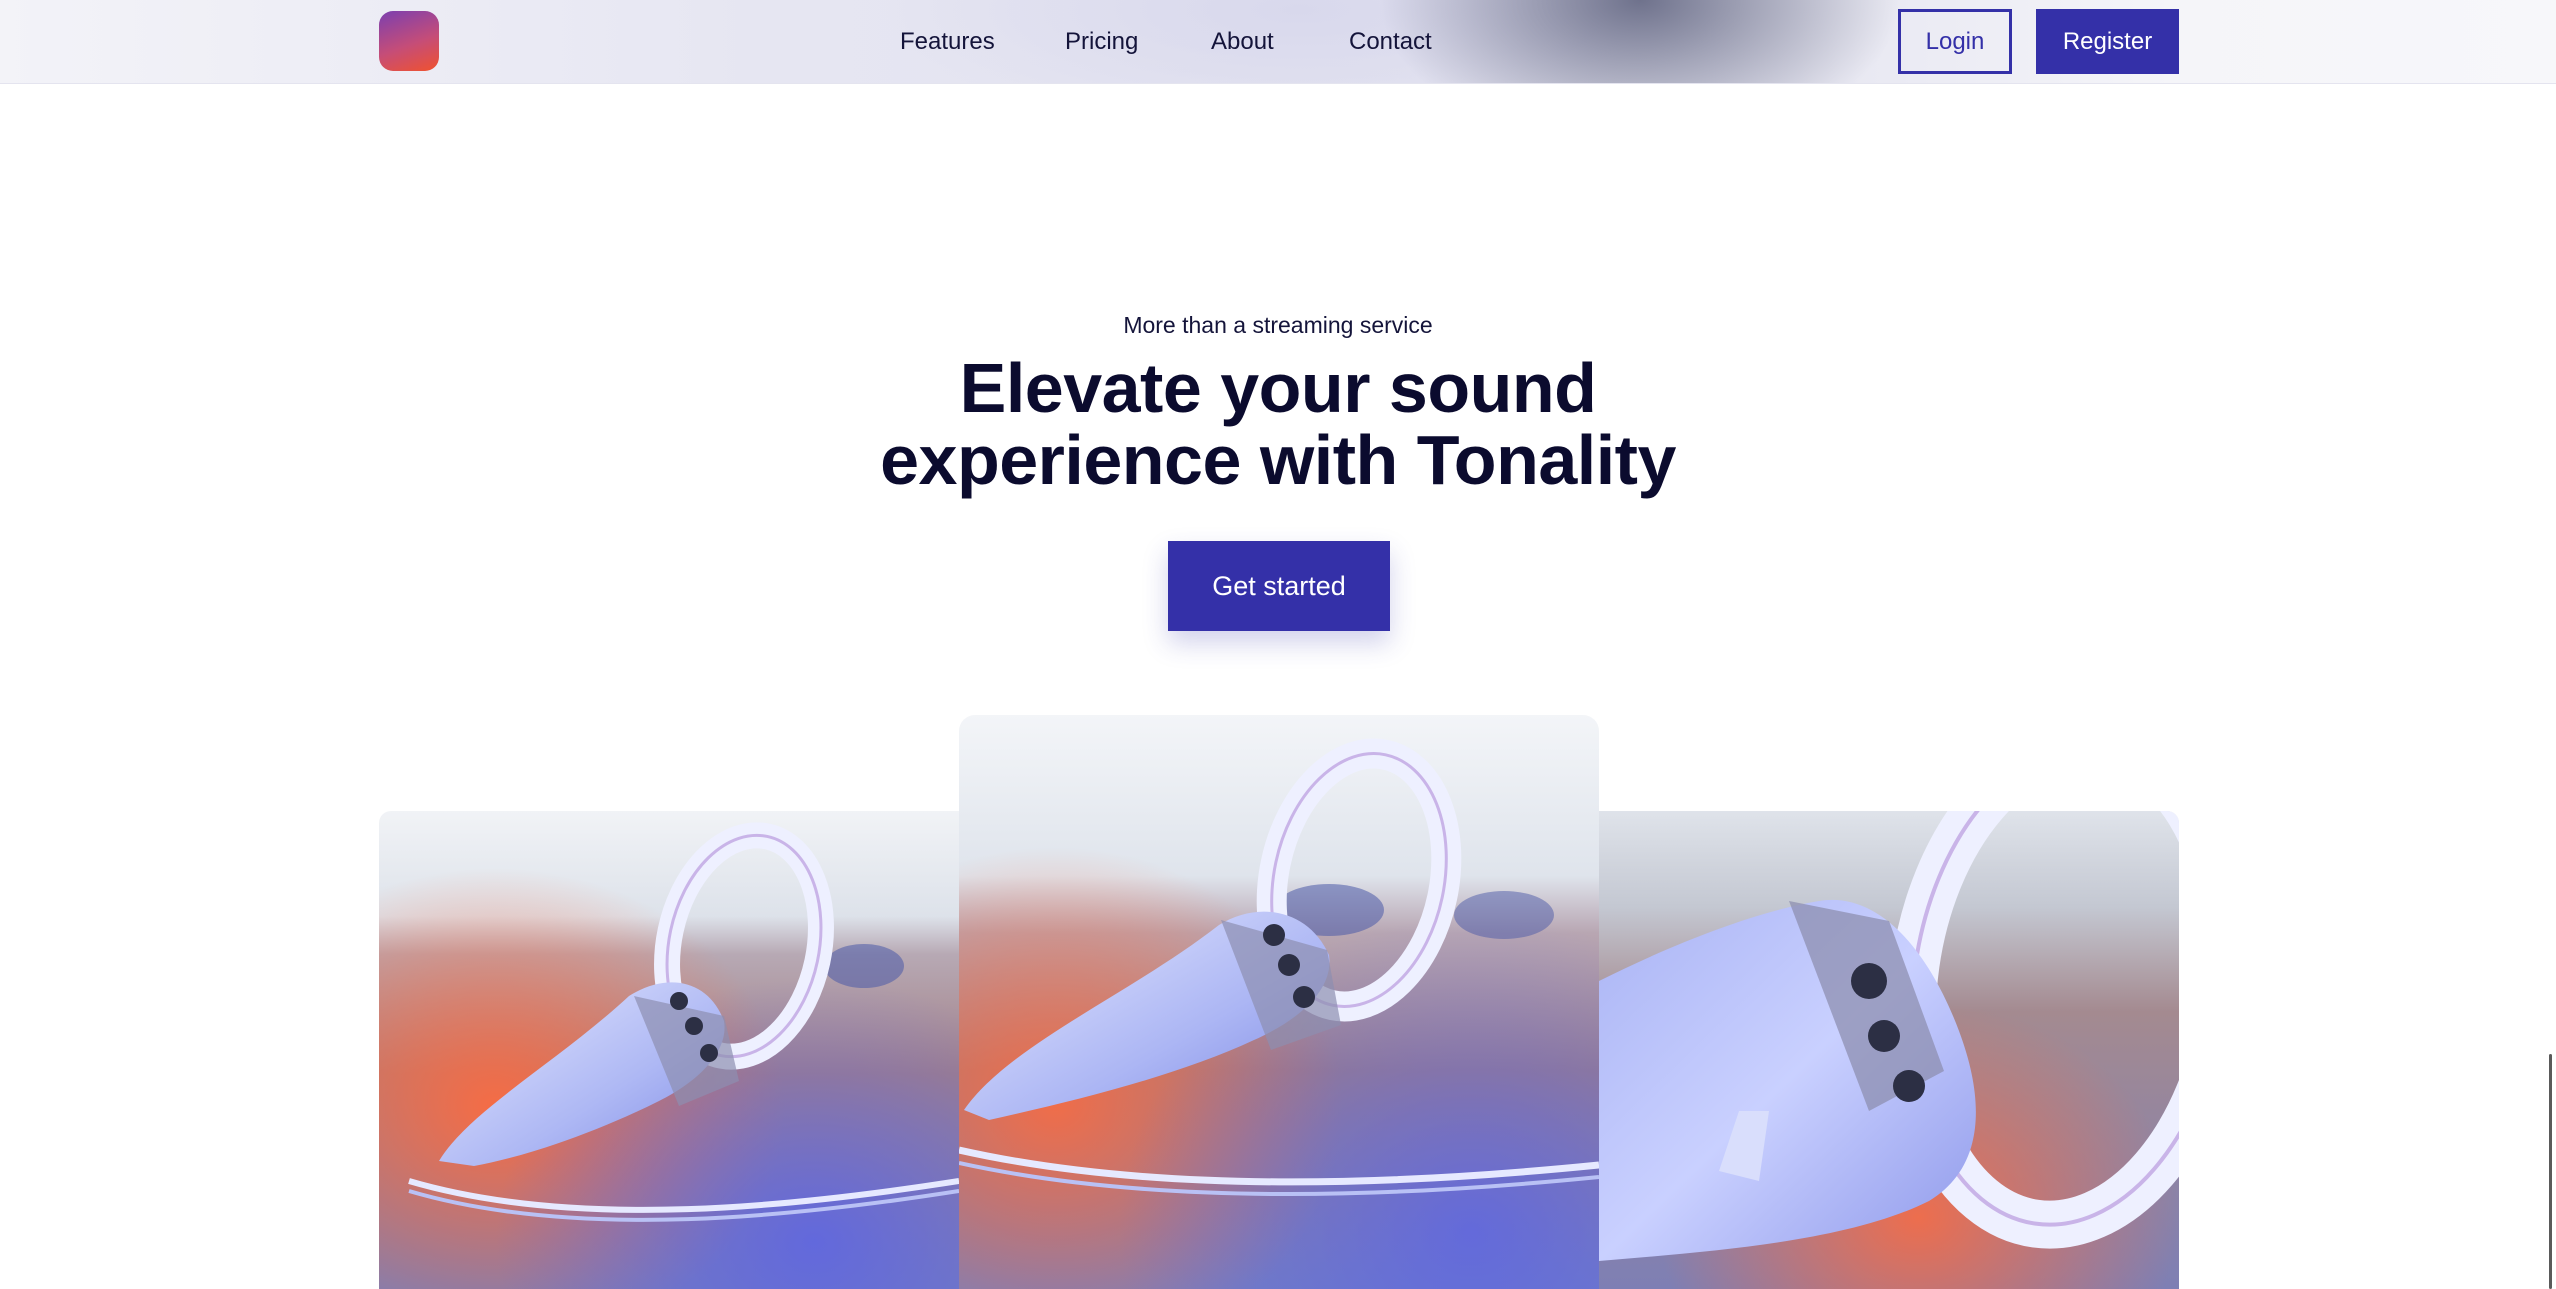  What do you see at coordinates (1955, 41) in the screenshot?
I see `login-button: Login` at bounding box center [1955, 41].